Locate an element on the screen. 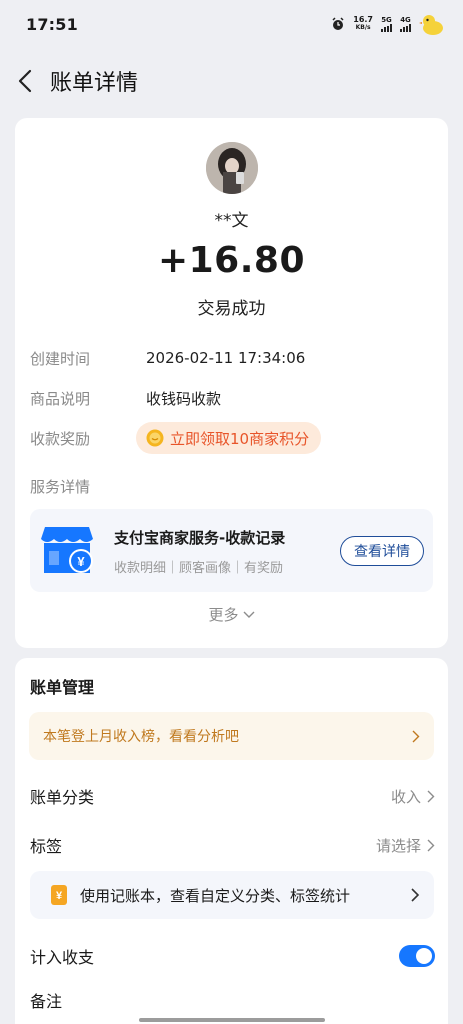 Image resolution: width=463 pixels, height=1024 pixels. transaction-status: 交易成功 is located at coordinates (231, 309).